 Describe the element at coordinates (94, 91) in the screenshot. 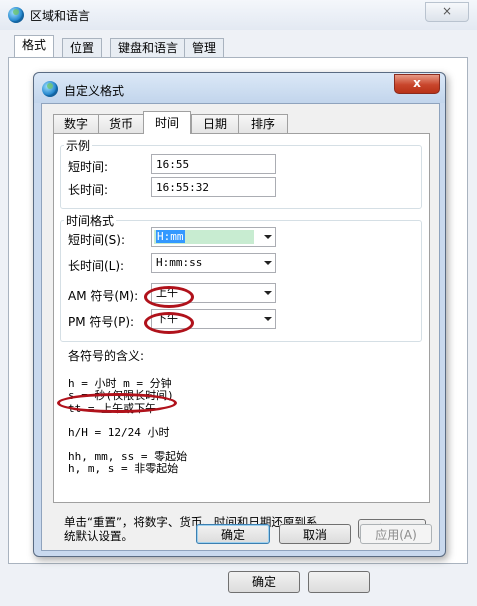

I see `dialog-title: 自定义格式` at that location.